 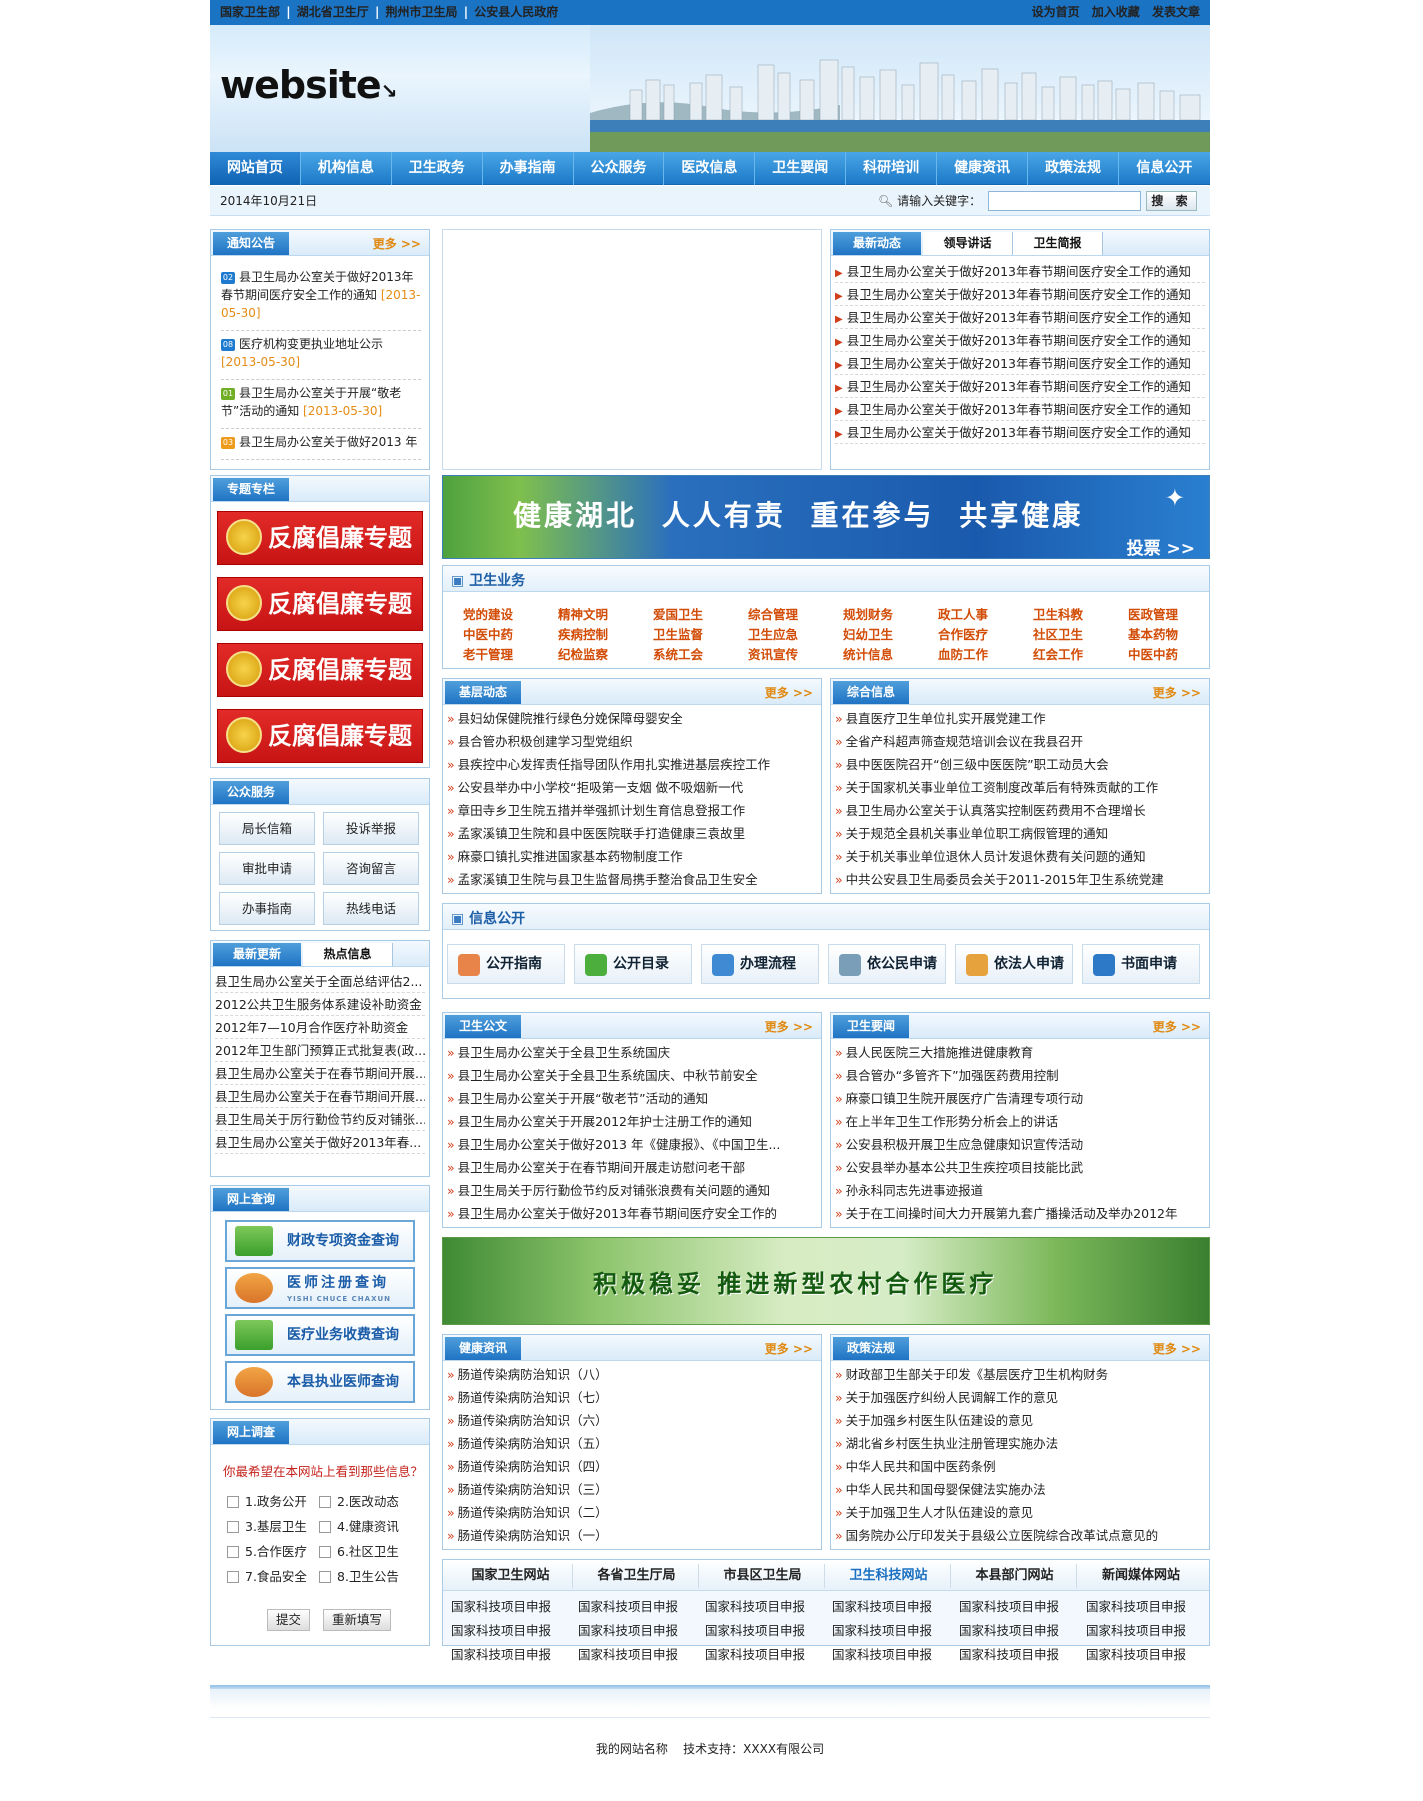 I want to click on business-link: 综合管理, so click(x=773, y=613).